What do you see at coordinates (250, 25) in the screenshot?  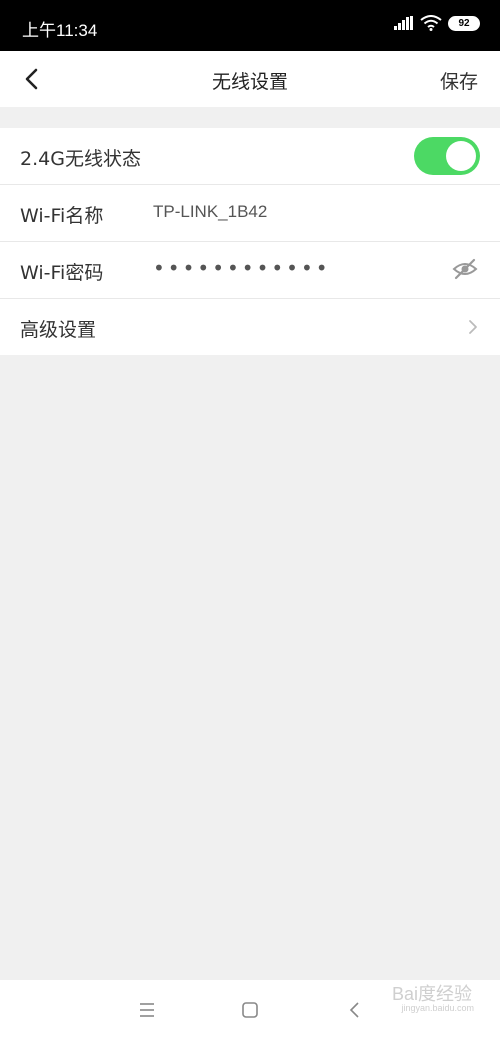 I see `status-bar: 上午11:34 92` at bounding box center [250, 25].